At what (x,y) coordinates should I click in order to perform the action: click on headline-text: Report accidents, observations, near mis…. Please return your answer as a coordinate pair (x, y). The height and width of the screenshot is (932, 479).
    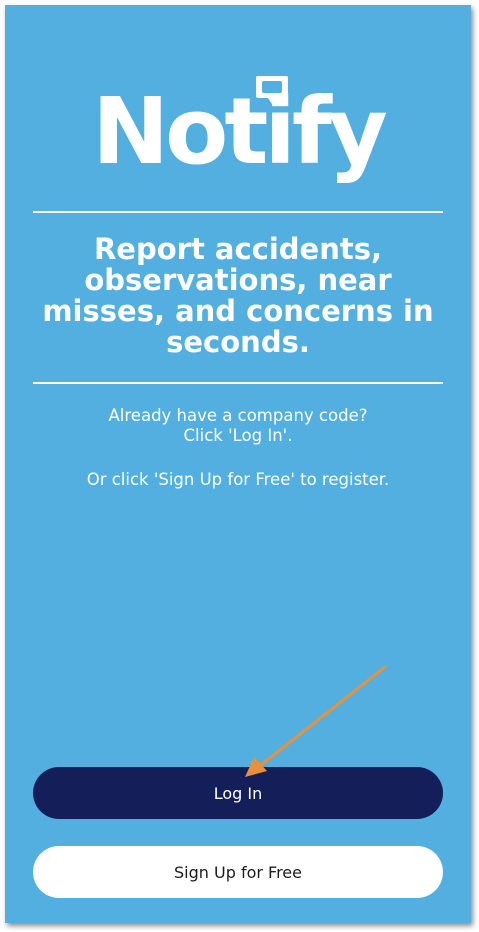
    Looking at the image, I should click on (238, 295).